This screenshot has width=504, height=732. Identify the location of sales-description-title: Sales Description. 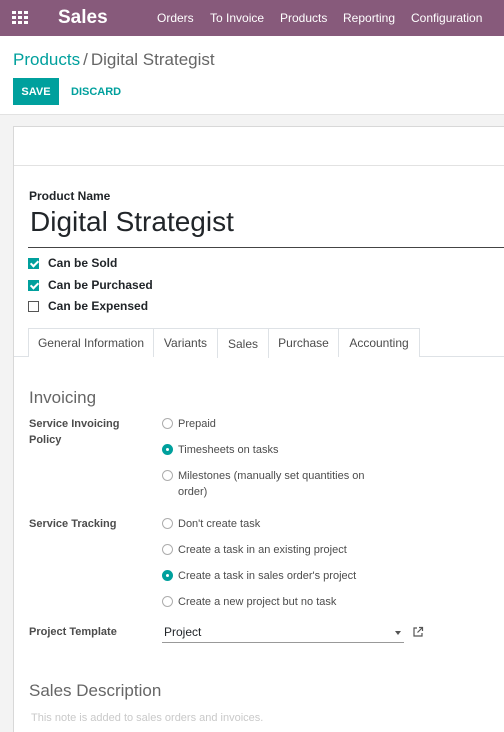
(95, 690).